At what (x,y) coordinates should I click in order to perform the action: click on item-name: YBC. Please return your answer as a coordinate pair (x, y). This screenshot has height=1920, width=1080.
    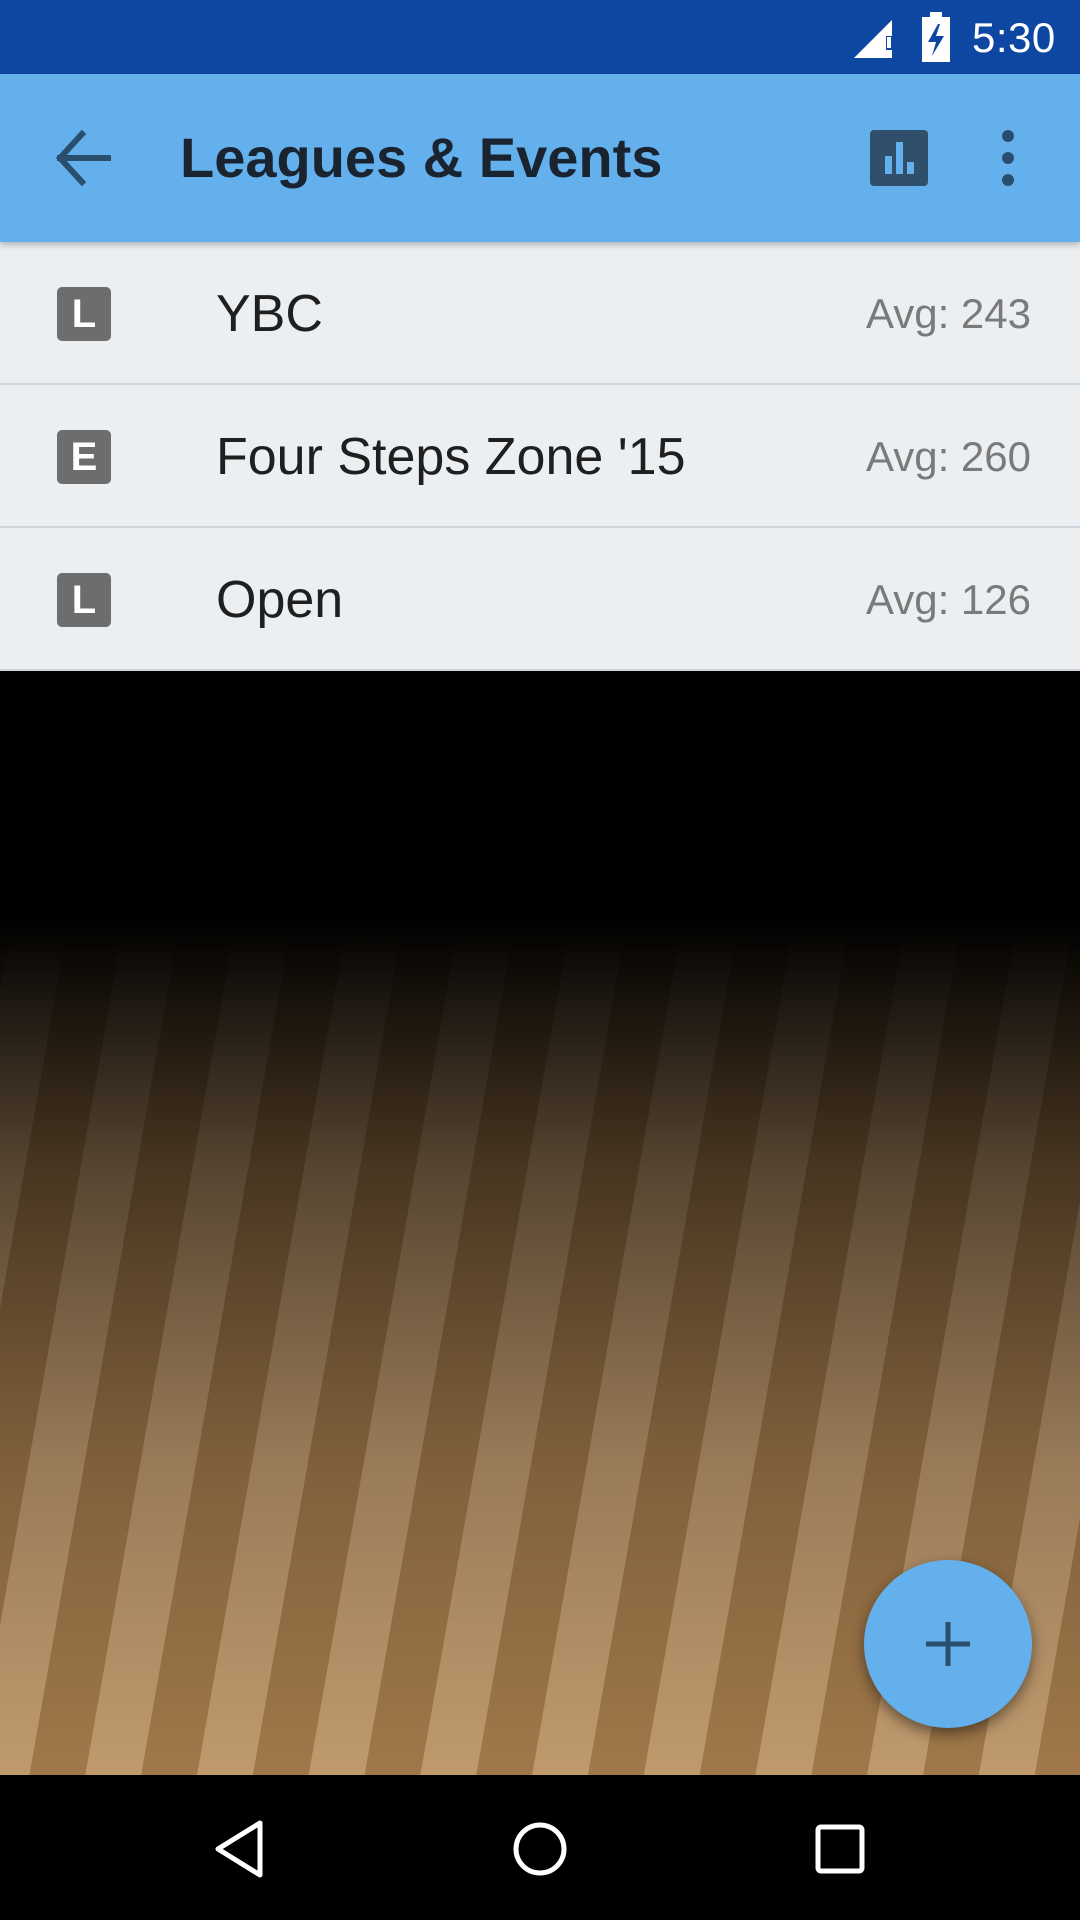
    Looking at the image, I should click on (269, 314).